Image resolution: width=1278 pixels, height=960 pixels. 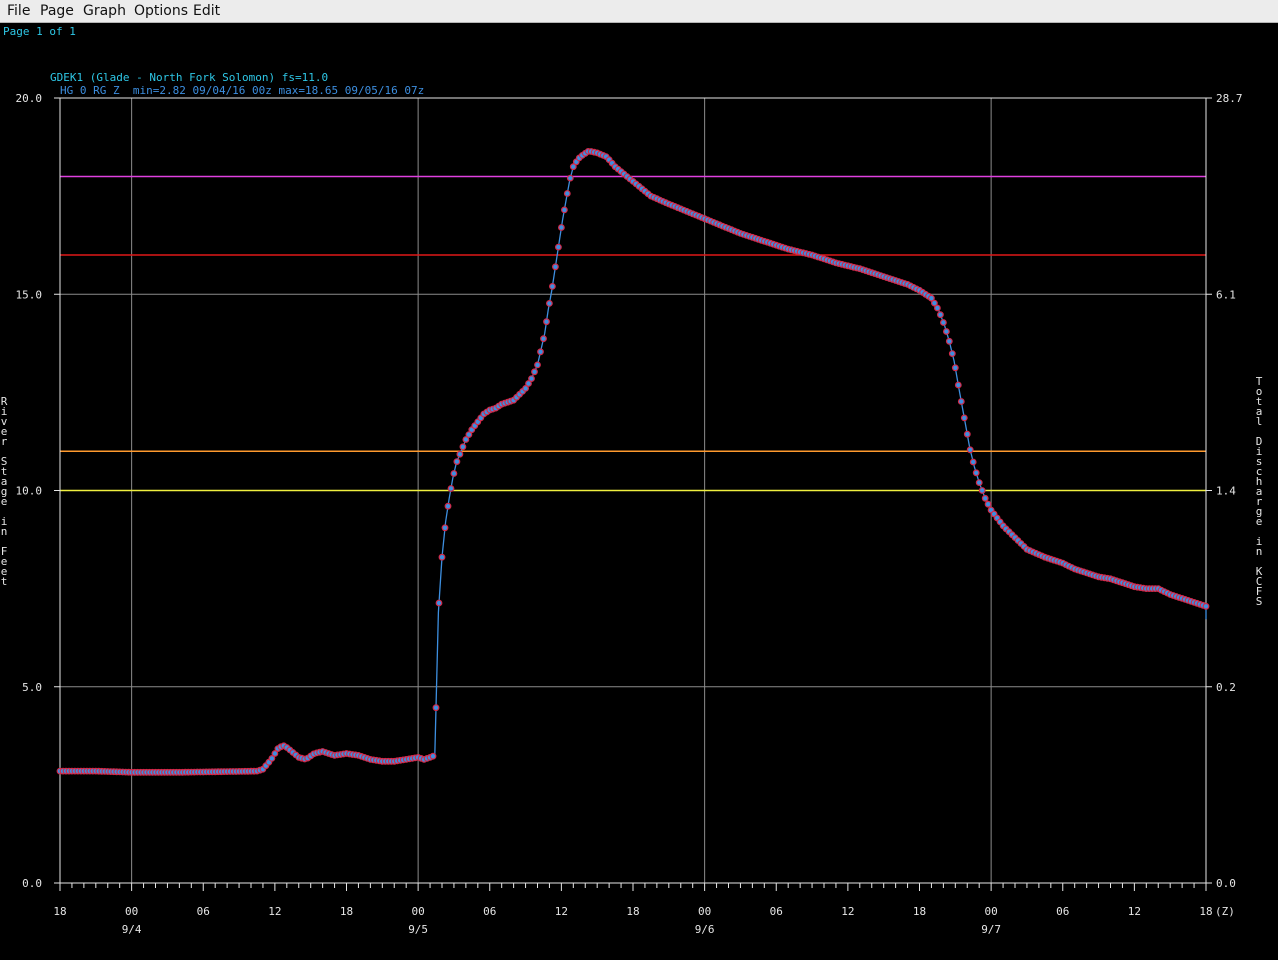 What do you see at coordinates (1226, 294) in the screenshot?
I see `y2-tick-label: 6.1` at bounding box center [1226, 294].